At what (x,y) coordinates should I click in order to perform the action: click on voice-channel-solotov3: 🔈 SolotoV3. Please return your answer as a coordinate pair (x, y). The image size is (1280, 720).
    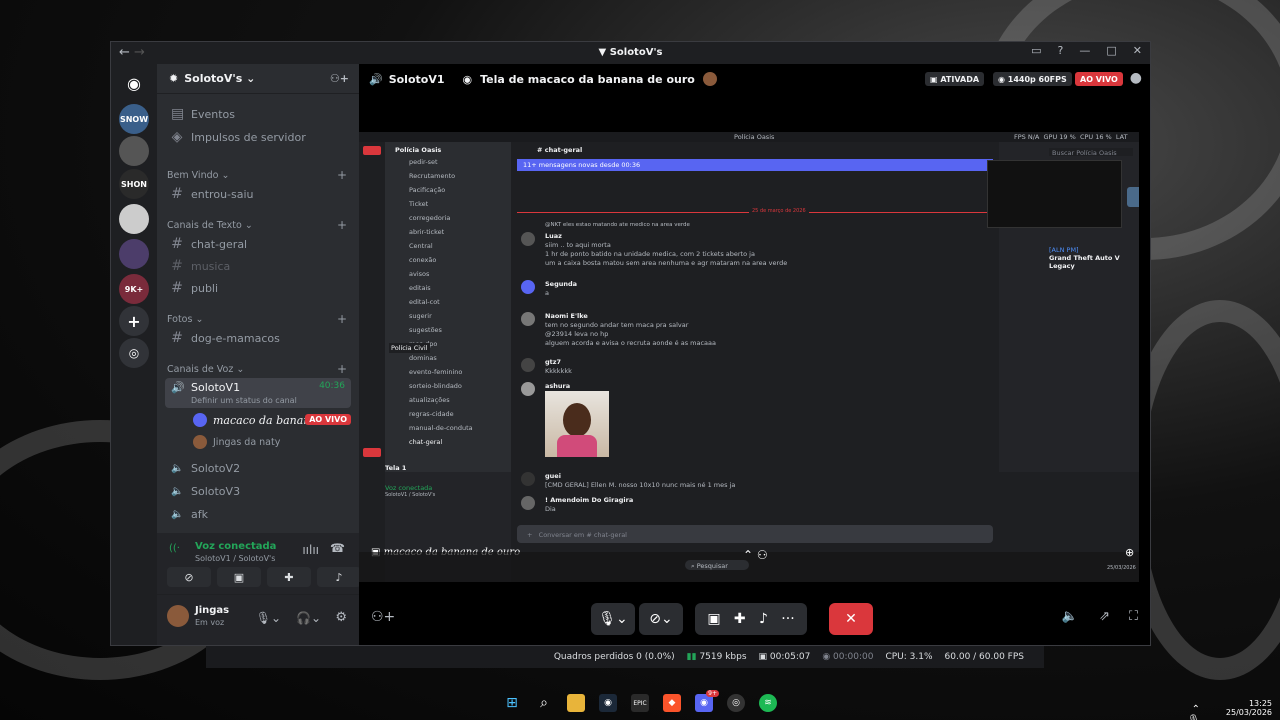
    Looking at the image, I should click on (258, 491).